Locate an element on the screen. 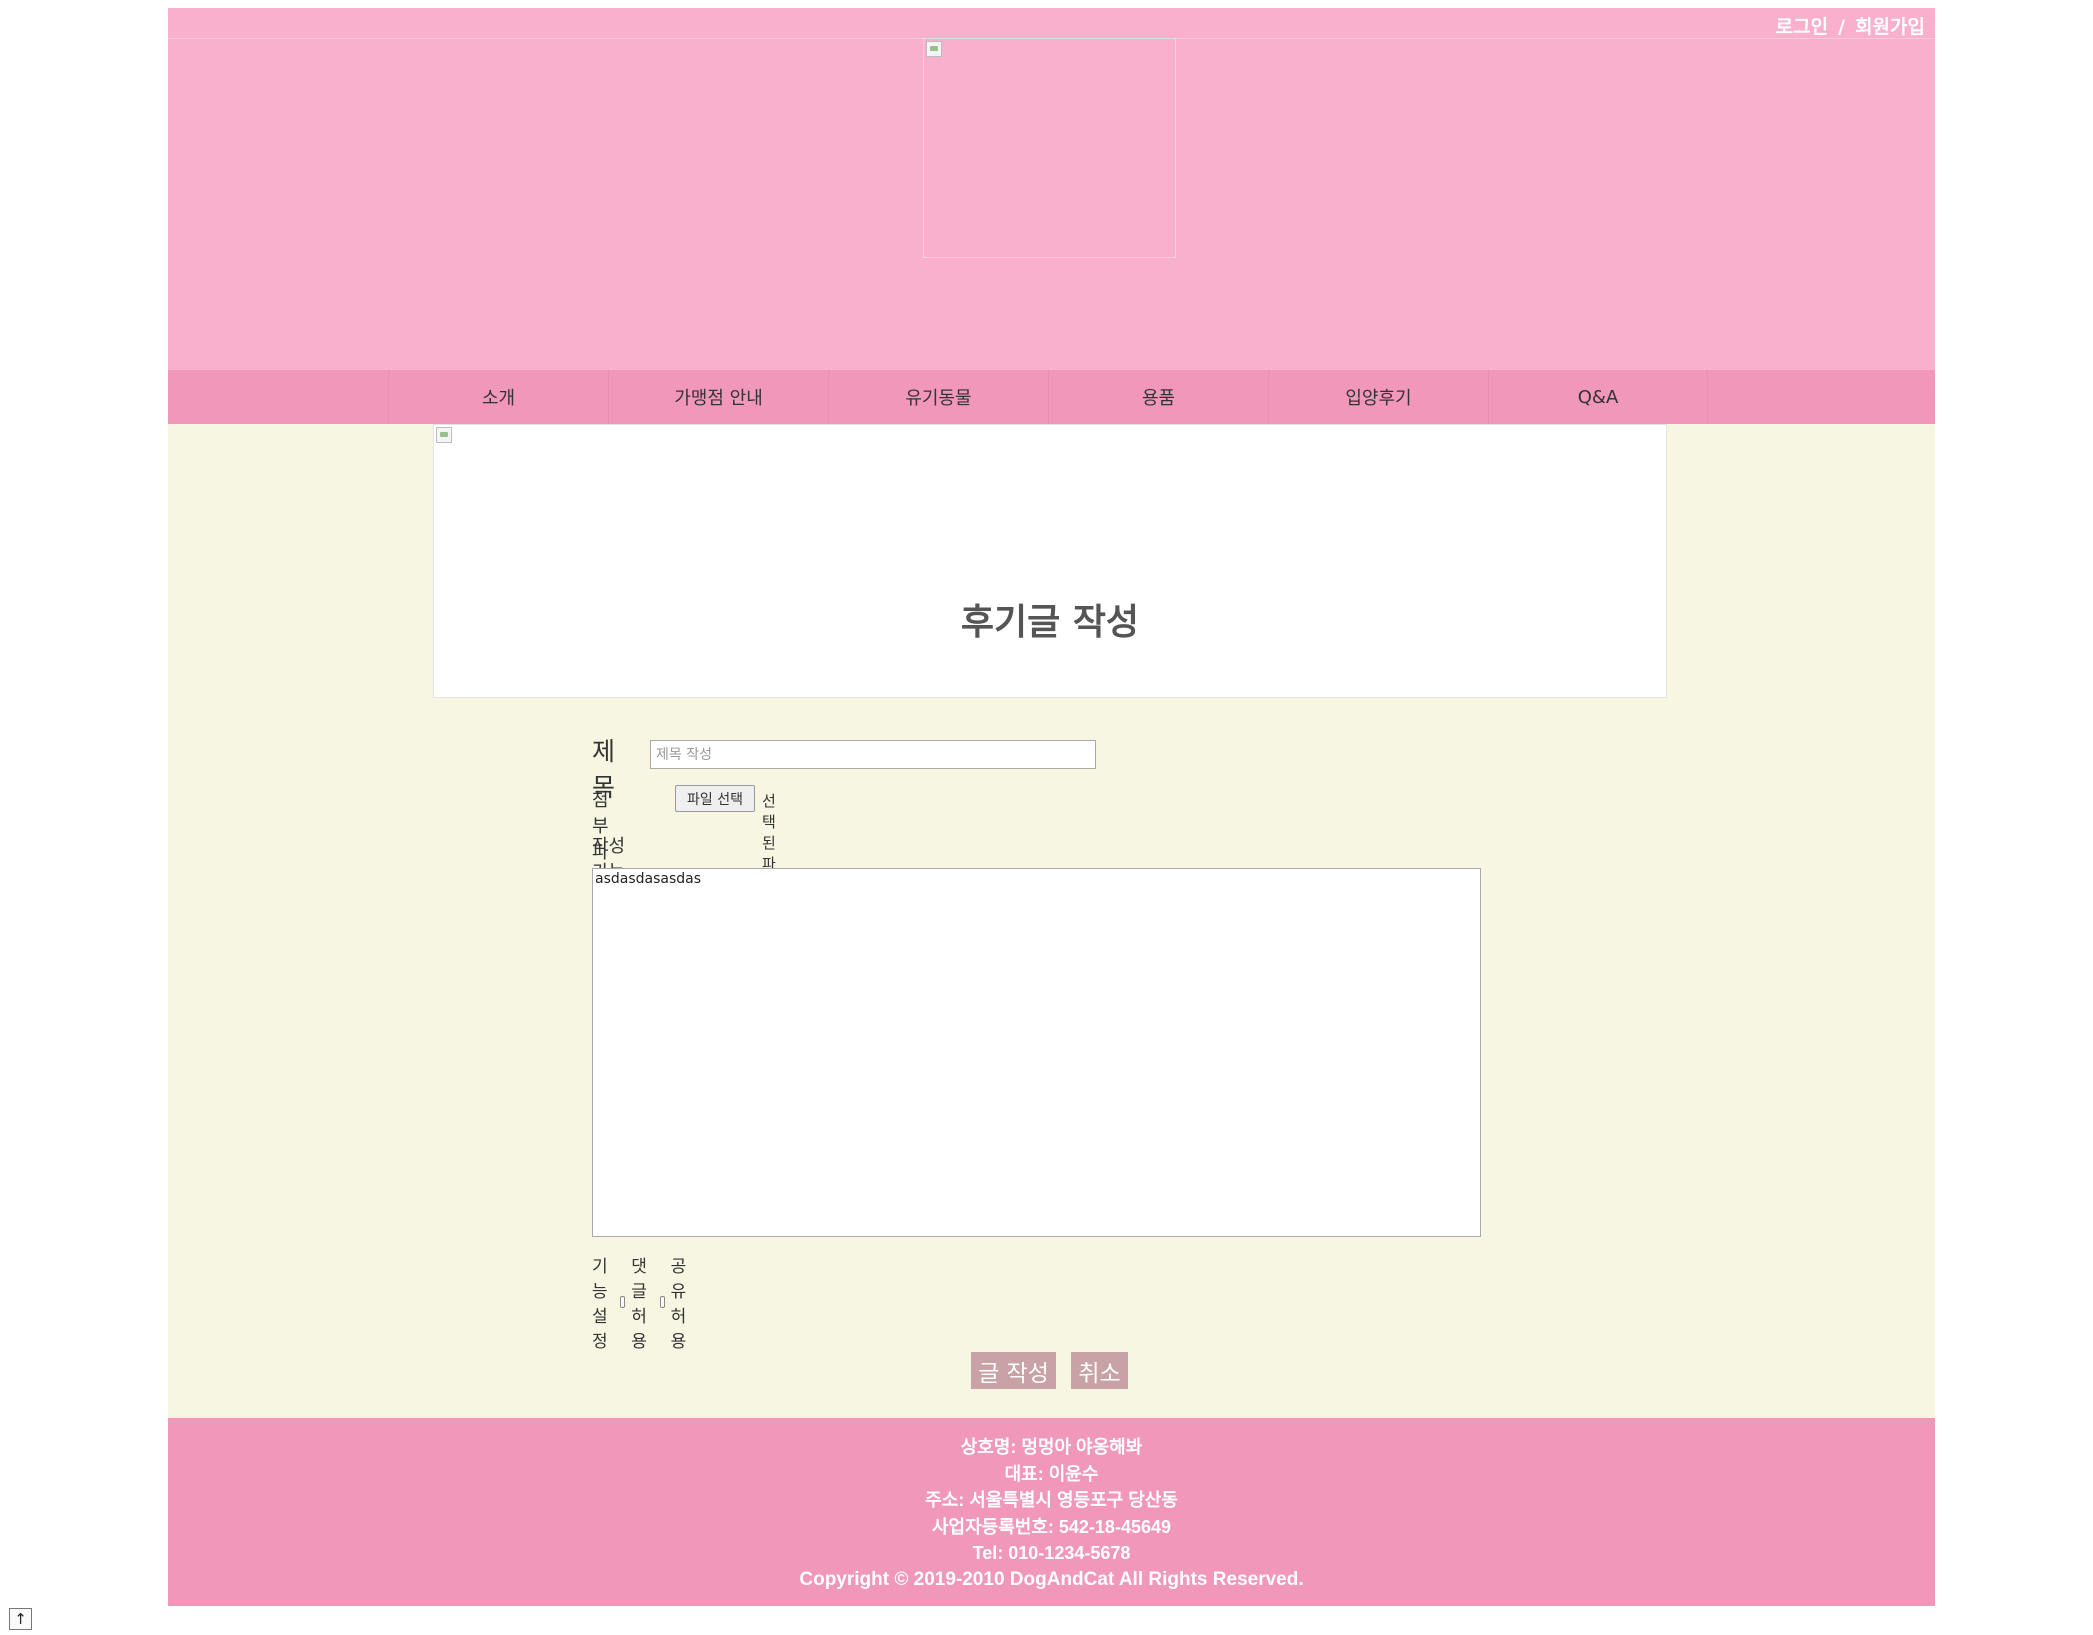 The width and height of the screenshot is (2093, 1635). footer-ceo: 대표: 이윤수 is located at coordinates (1051, 1473).